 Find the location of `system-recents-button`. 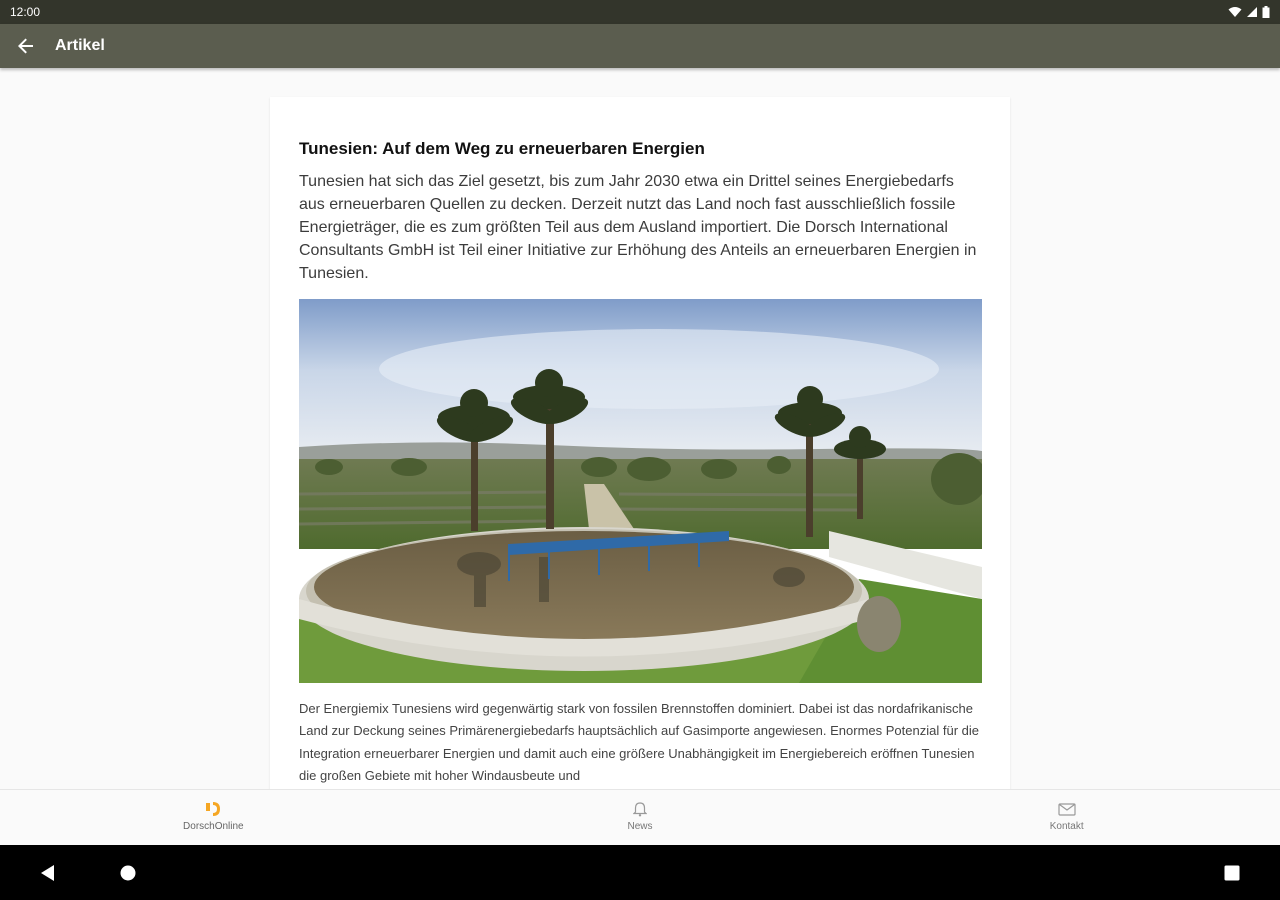

system-recents-button is located at coordinates (1232, 872).